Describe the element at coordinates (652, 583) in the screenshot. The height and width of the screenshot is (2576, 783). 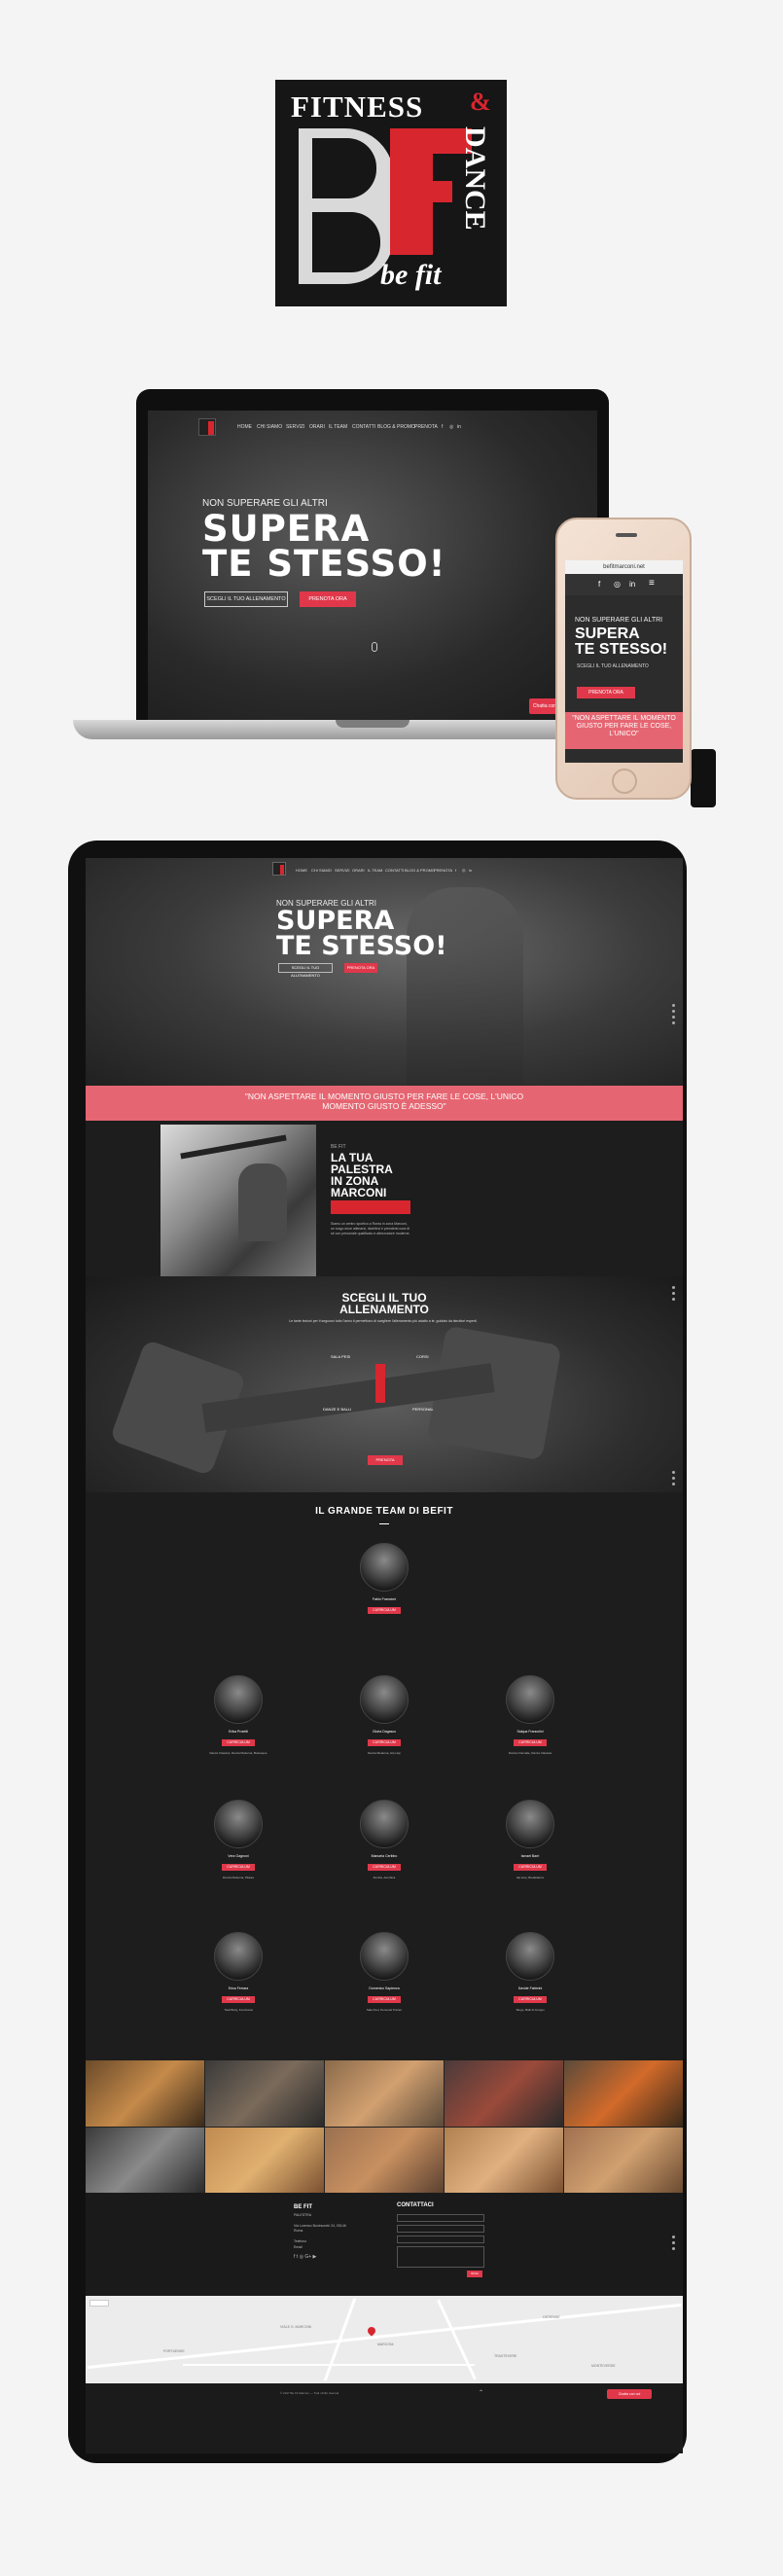
I see `hamburger-menu-icon: ≡` at that location.